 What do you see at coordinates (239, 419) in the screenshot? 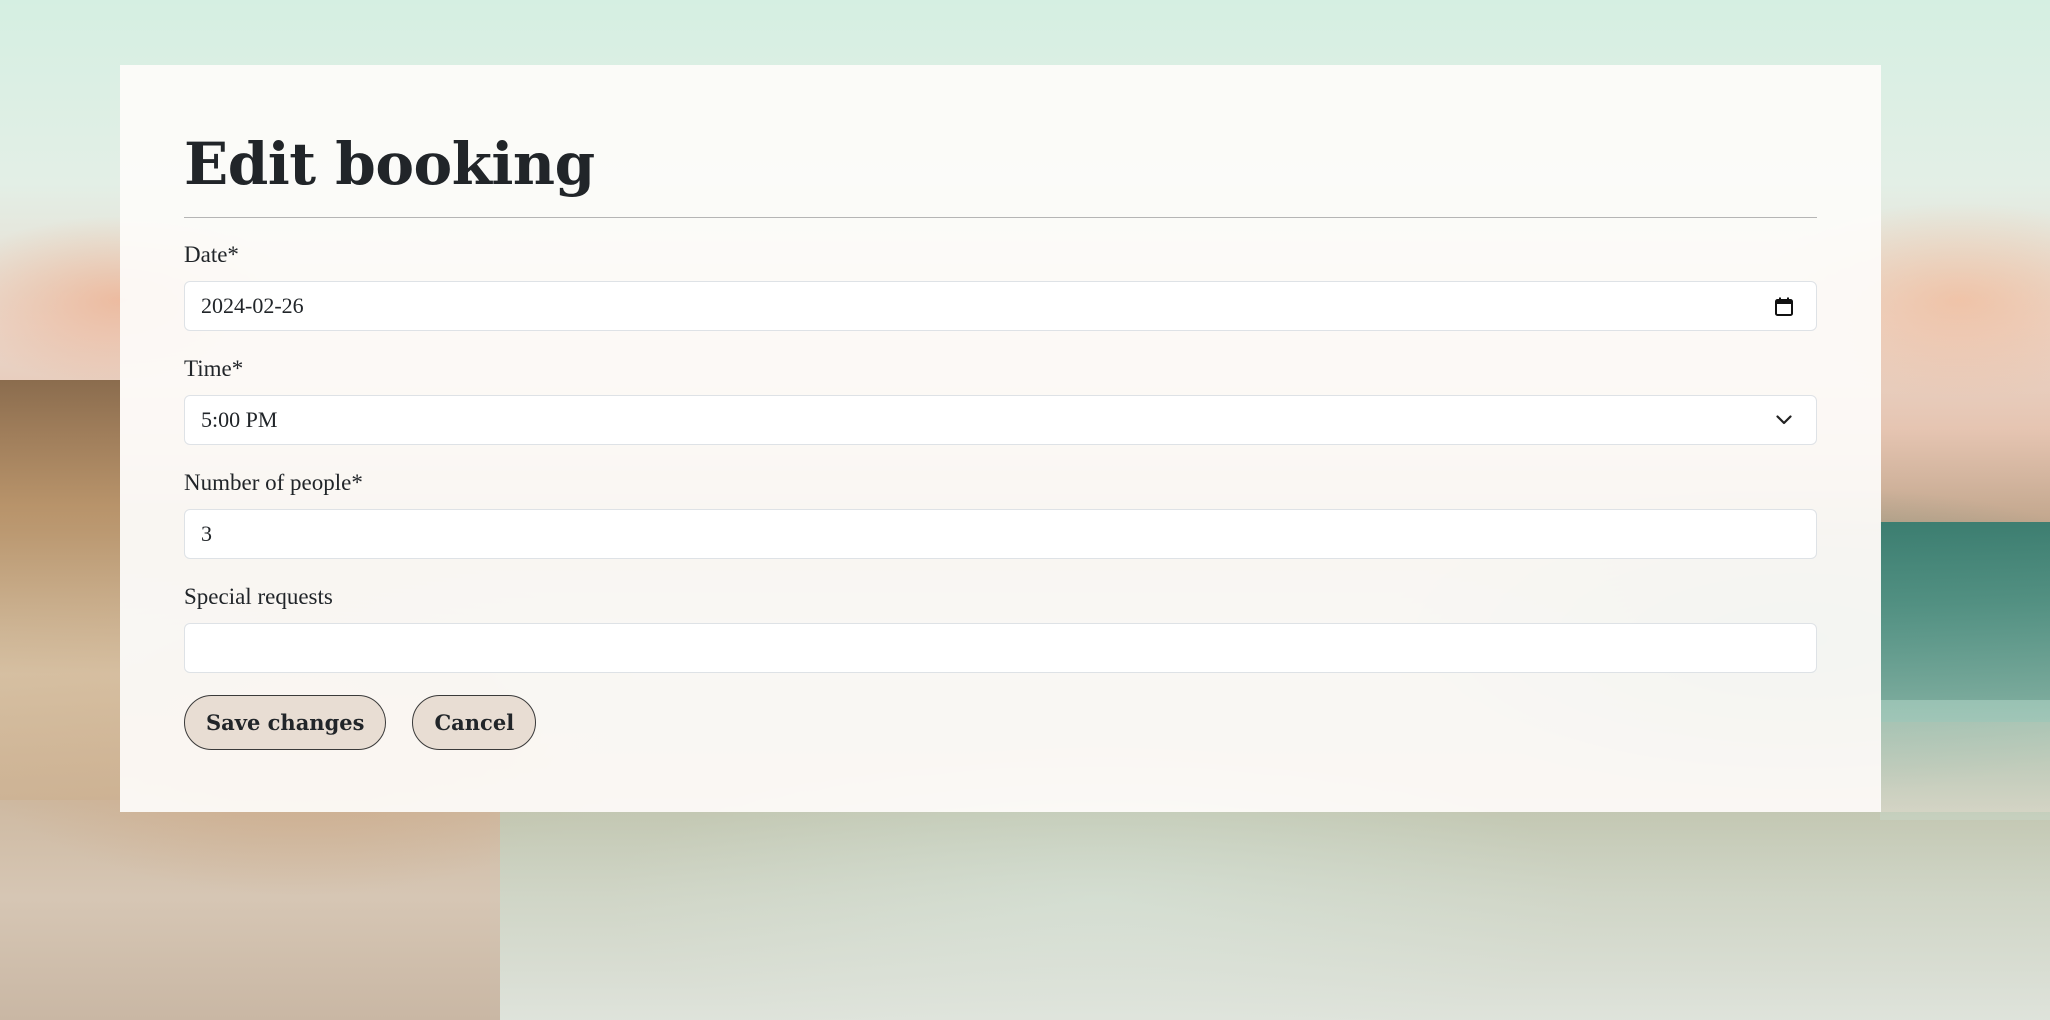
I see `time-value: 5:00 PM` at bounding box center [239, 419].